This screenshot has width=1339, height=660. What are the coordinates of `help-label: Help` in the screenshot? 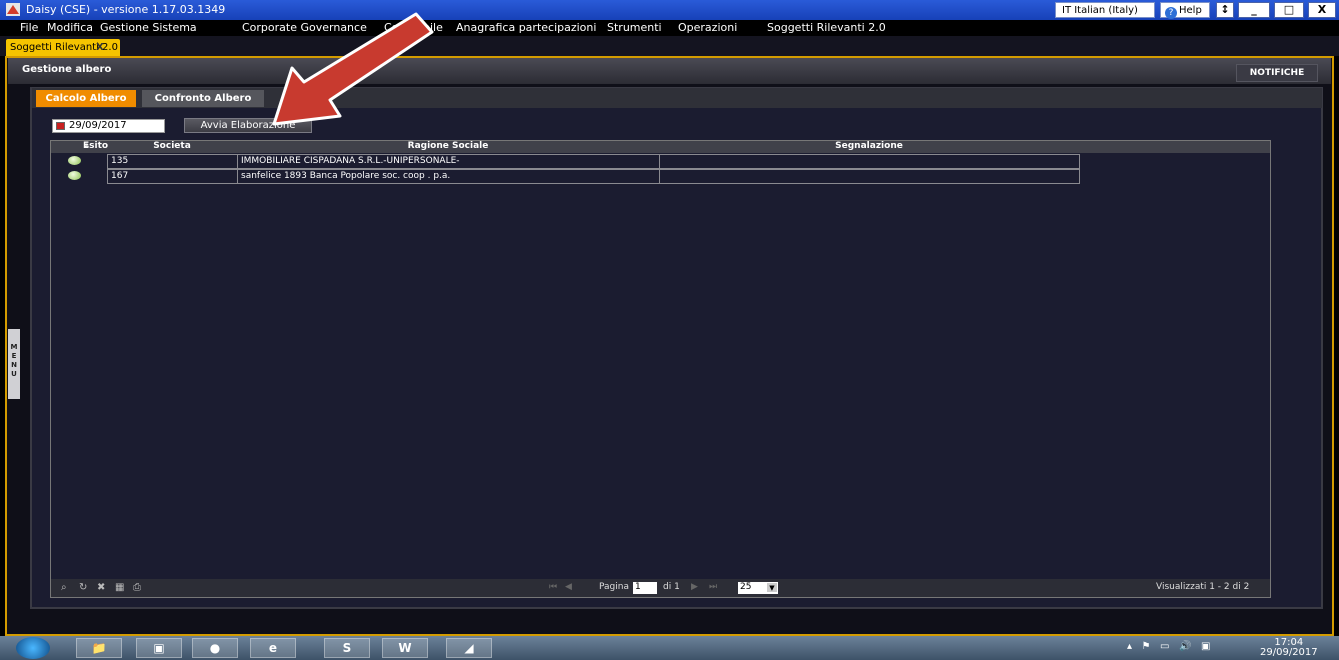 It's located at (1190, 10).